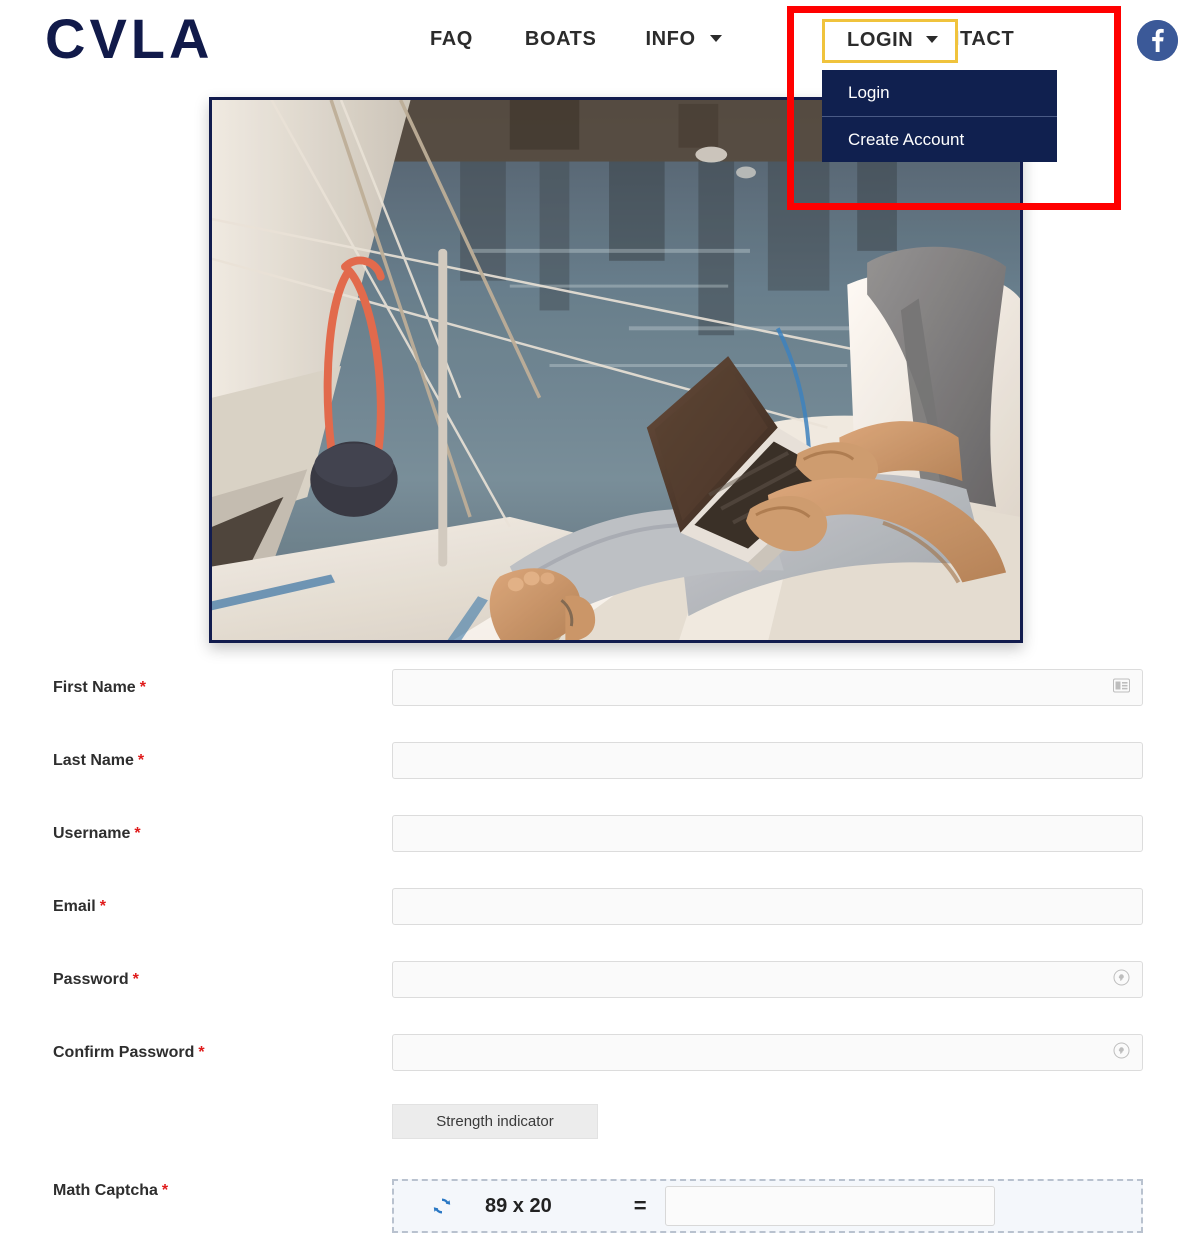  Describe the element at coordinates (767, 1052) in the screenshot. I see `confirm-password-input` at that location.